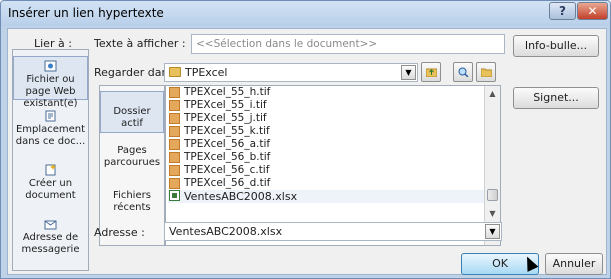 The image size is (611, 279). What do you see at coordinates (327, 92) in the screenshot?
I see `file-item: TPEXcel_55_h.tif` at bounding box center [327, 92].